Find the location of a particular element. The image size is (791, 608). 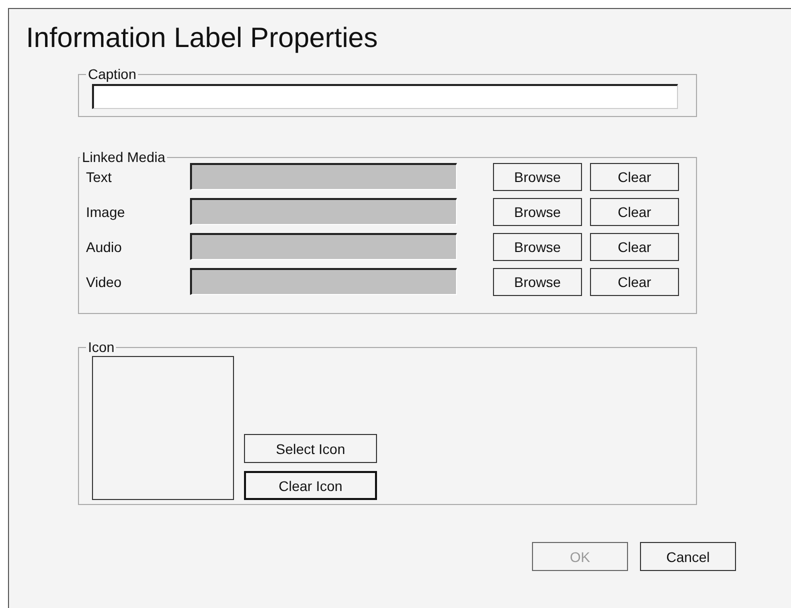

group-label: Linked Media is located at coordinates (123, 157).